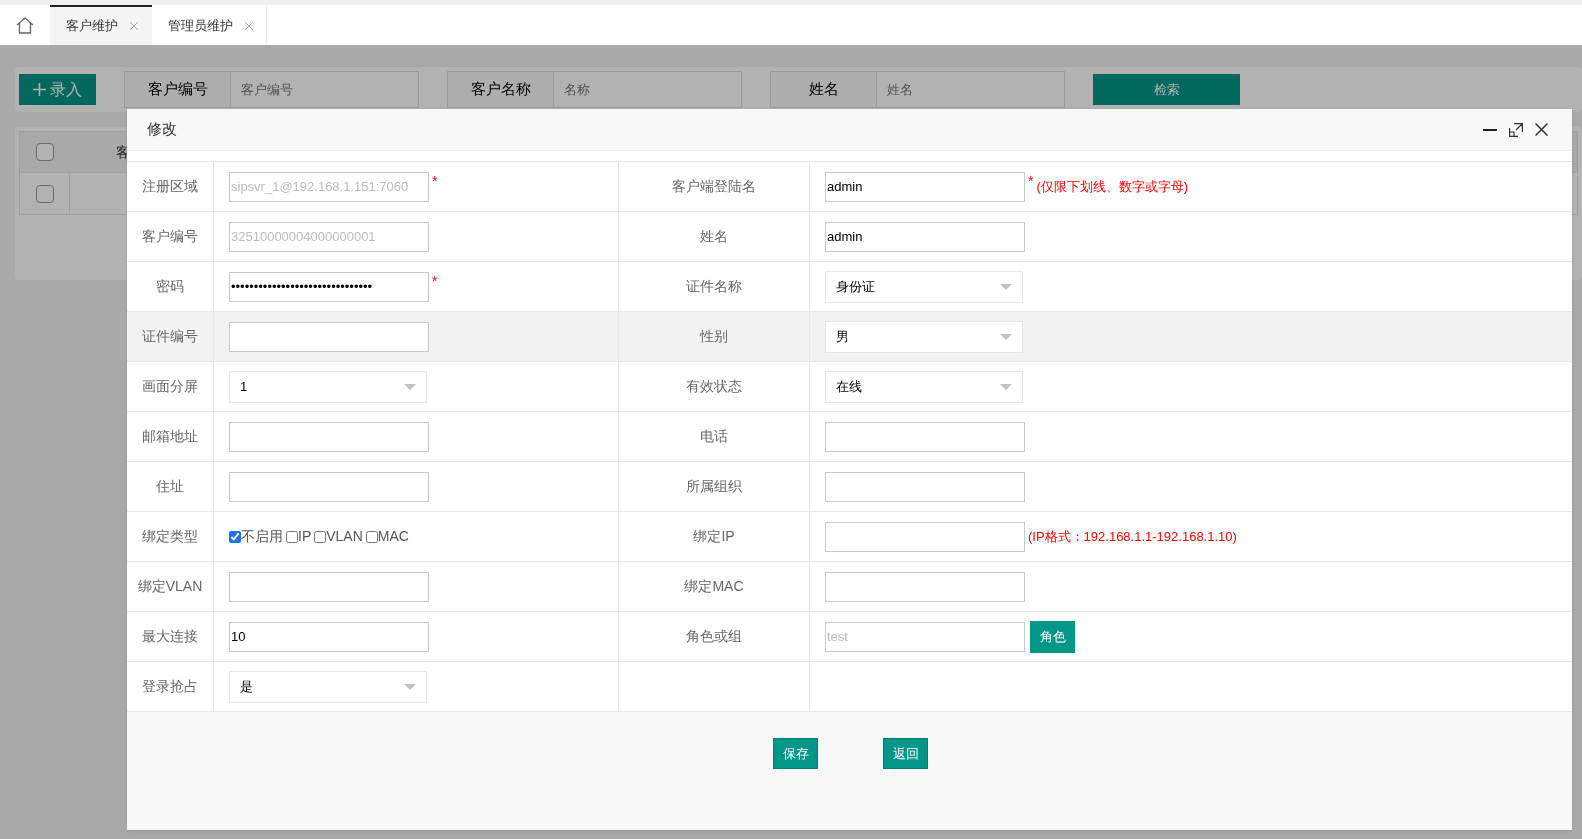 This screenshot has width=1582, height=839. Describe the element at coordinates (393, 536) in the screenshot. I see `checkbox-label: MAC` at that location.